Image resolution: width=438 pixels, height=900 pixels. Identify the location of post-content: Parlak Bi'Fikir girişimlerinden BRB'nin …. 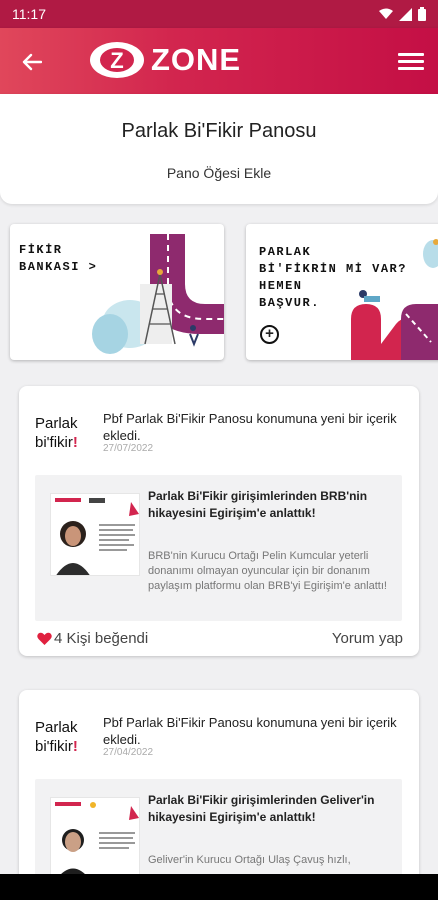
(218, 548).